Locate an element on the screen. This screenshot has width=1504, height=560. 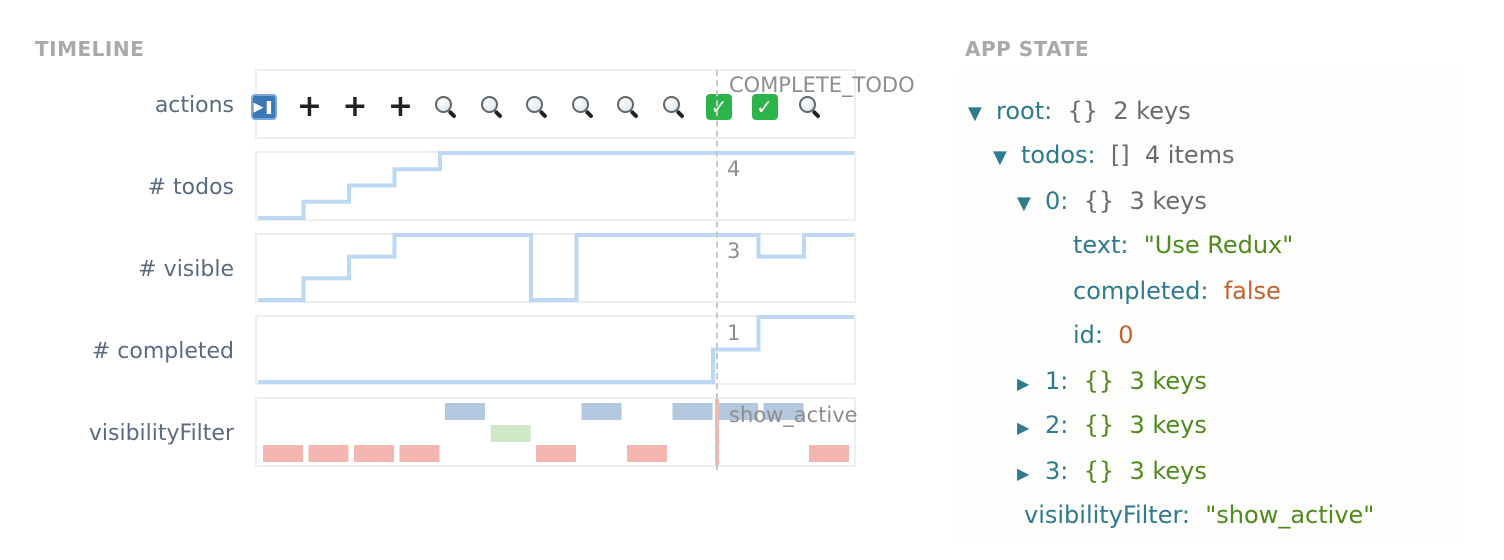
visible-step-line is located at coordinates (556, 267).